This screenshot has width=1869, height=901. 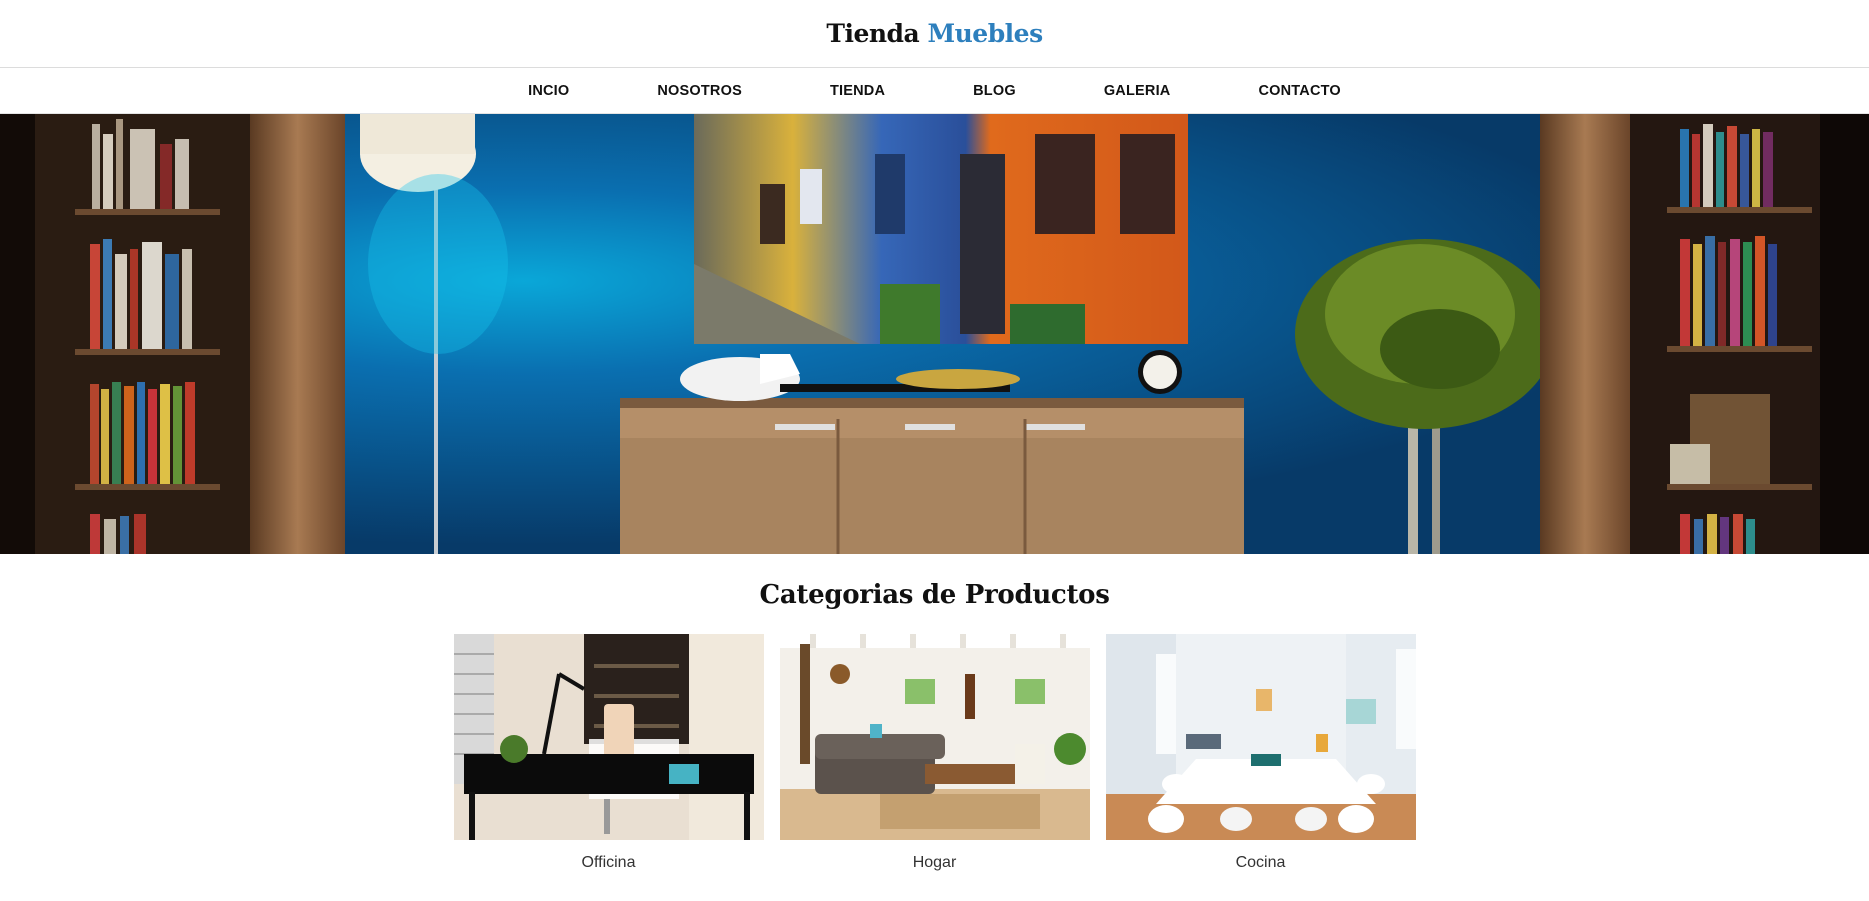 What do you see at coordinates (699, 91) in the screenshot?
I see `nav-item-nosotros: NOSOTROS` at bounding box center [699, 91].